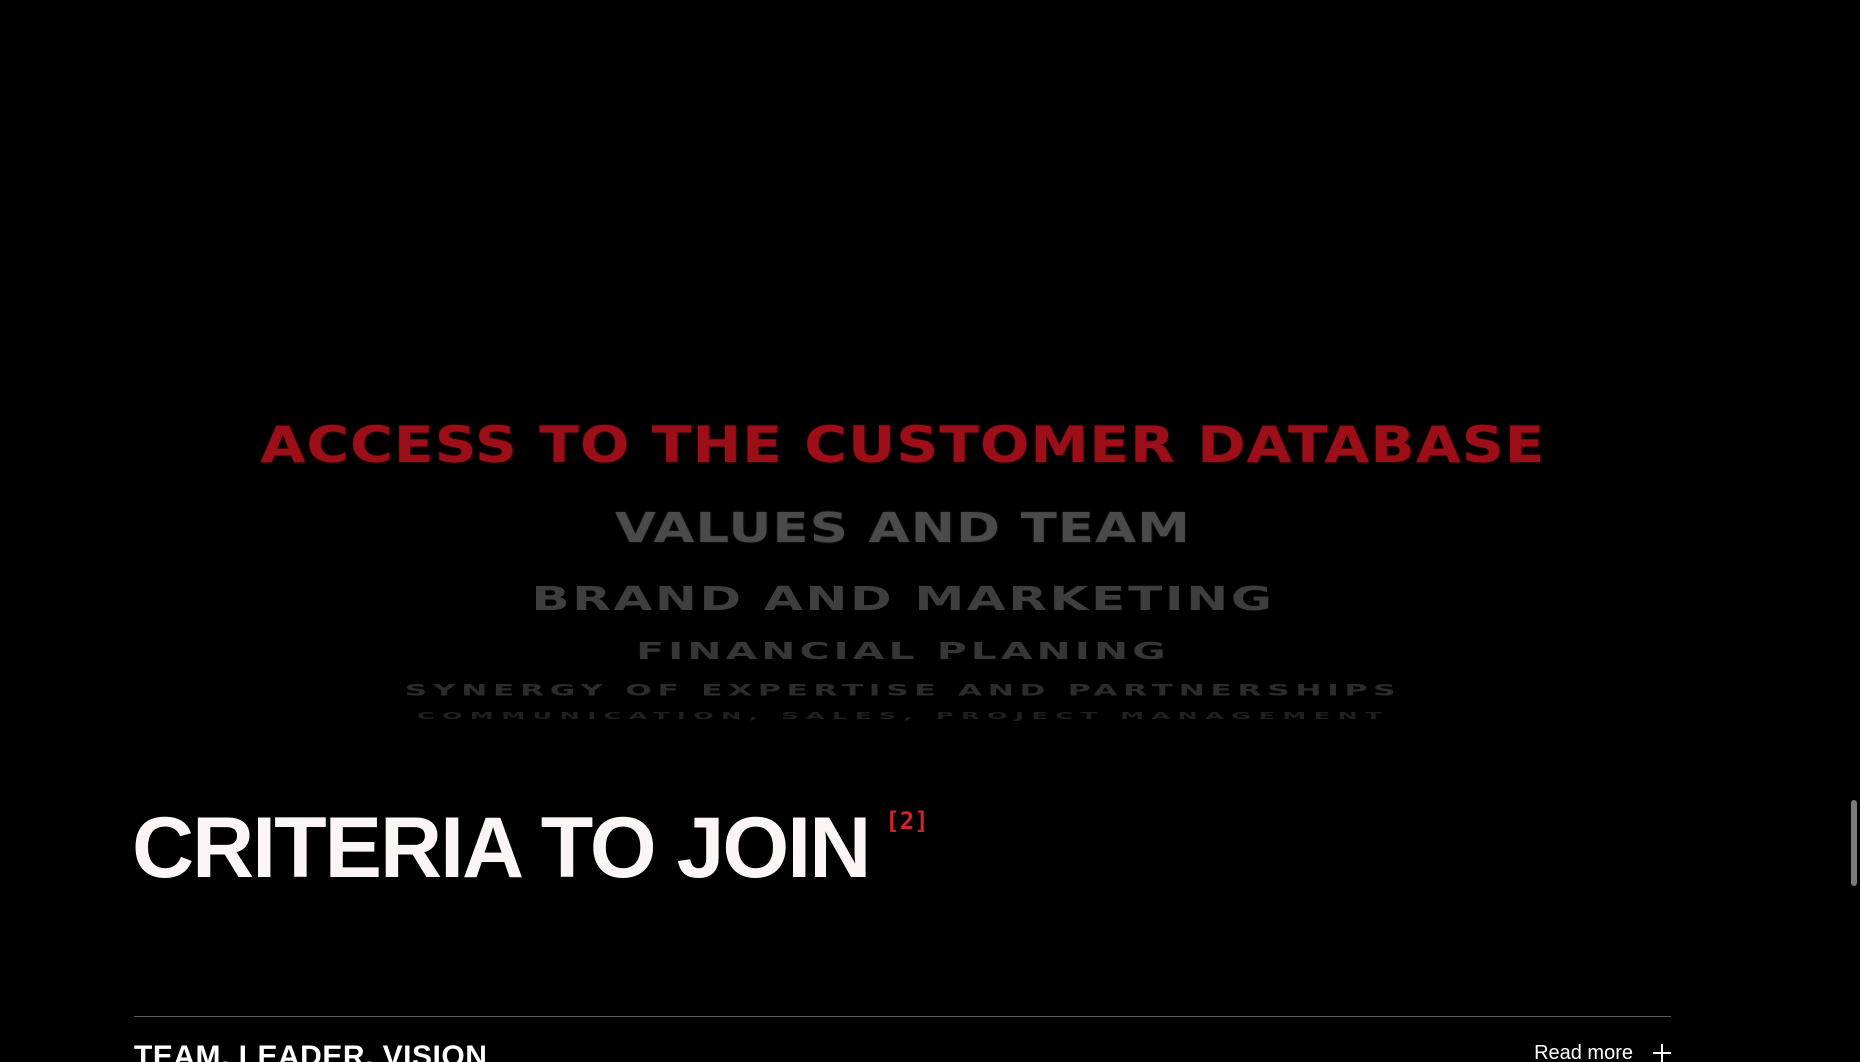 The width and height of the screenshot is (1860, 1062). What do you see at coordinates (1662, 1053) in the screenshot?
I see `plus-icon` at bounding box center [1662, 1053].